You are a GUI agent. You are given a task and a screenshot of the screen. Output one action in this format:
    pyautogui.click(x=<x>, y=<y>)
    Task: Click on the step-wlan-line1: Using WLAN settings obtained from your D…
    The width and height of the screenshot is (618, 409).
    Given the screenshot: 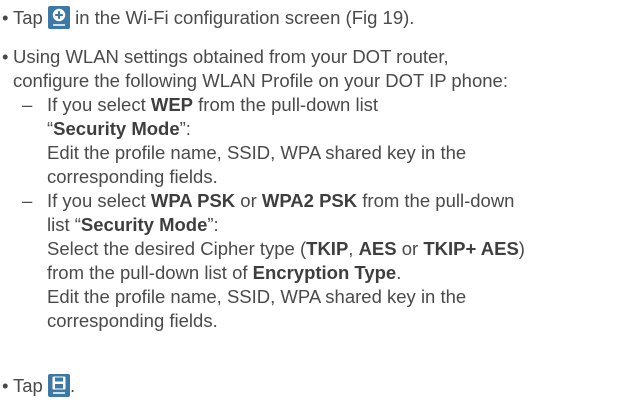 What is the action you would take?
    pyautogui.click(x=231, y=56)
    